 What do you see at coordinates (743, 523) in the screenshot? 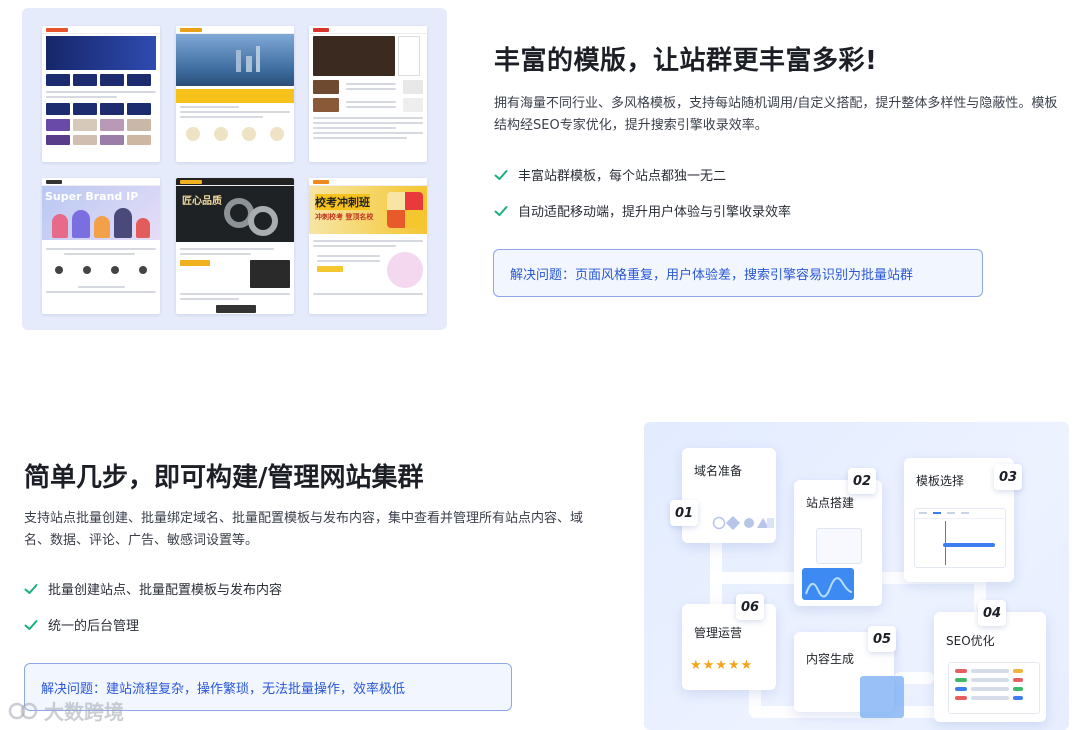
I see `domain-shapes-icon` at bounding box center [743, 523].